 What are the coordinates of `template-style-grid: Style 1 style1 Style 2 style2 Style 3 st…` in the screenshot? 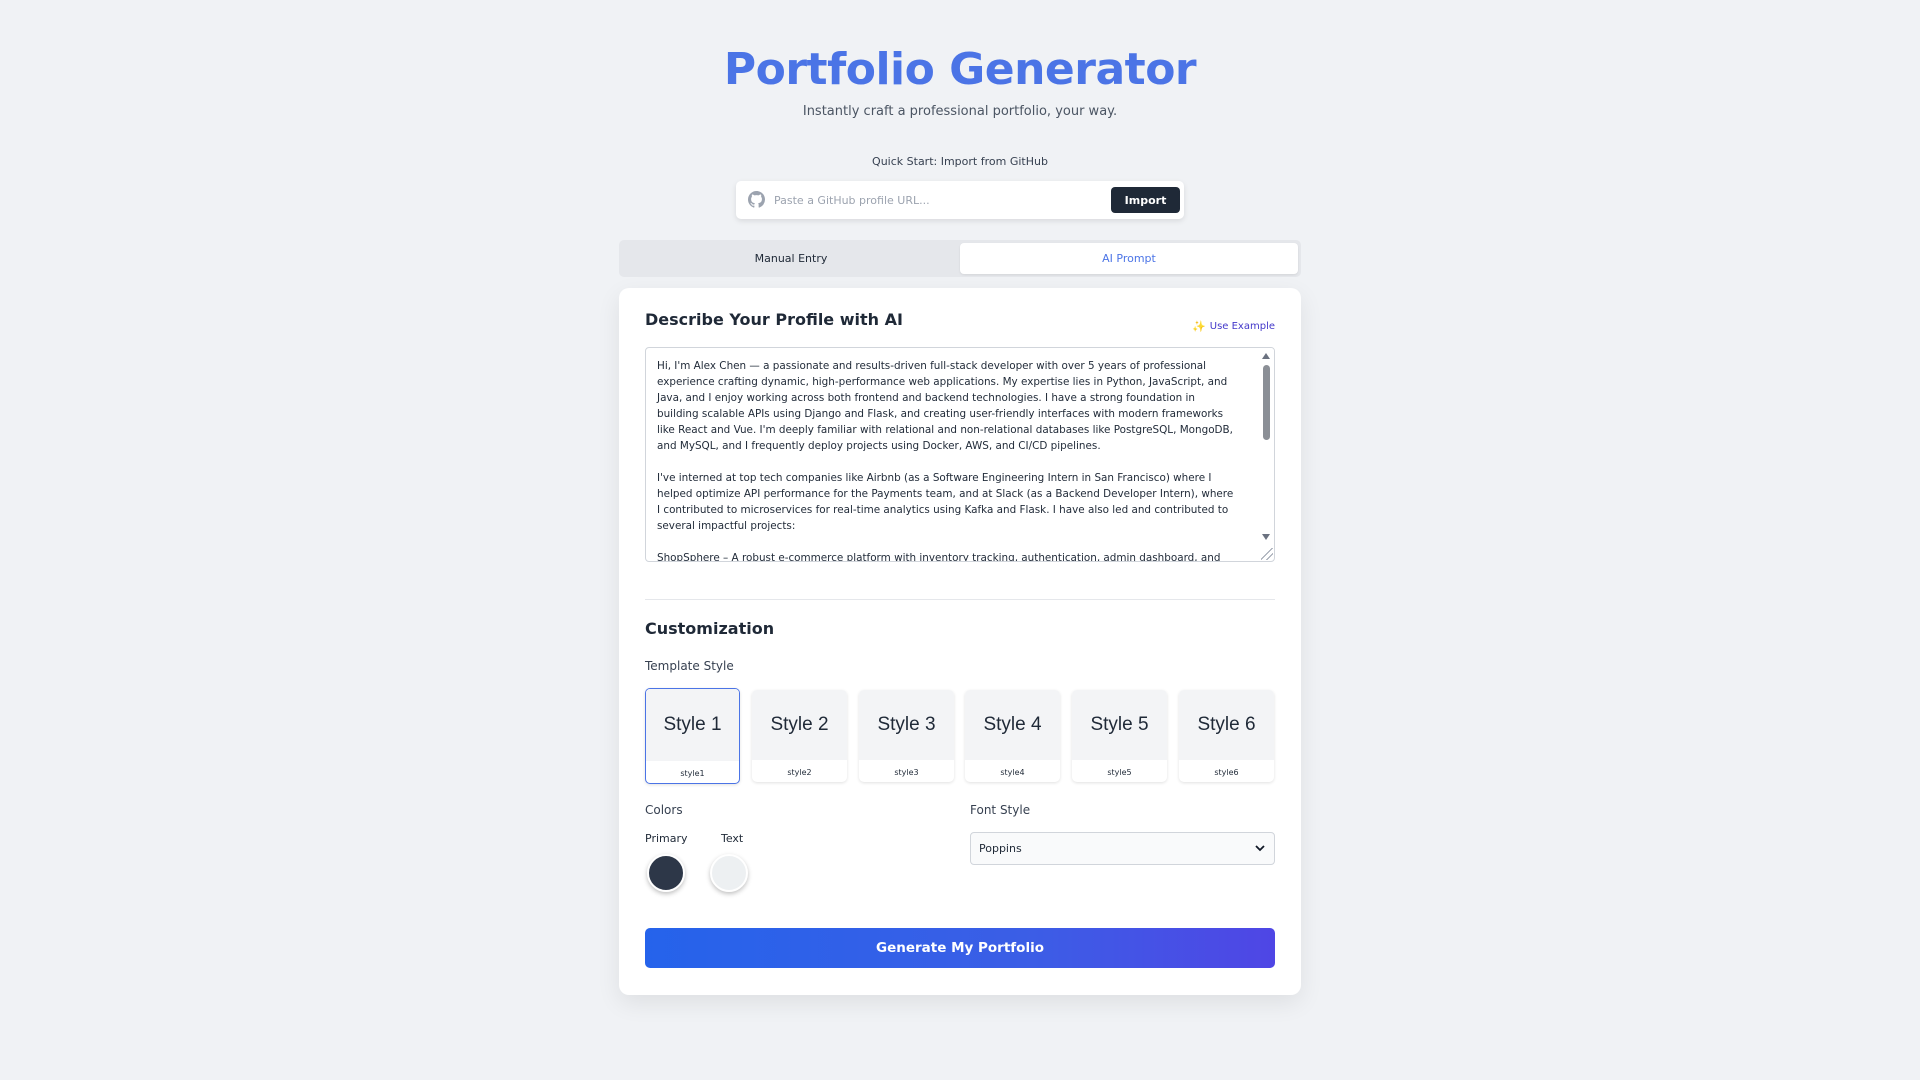 It's located at (960, 736).